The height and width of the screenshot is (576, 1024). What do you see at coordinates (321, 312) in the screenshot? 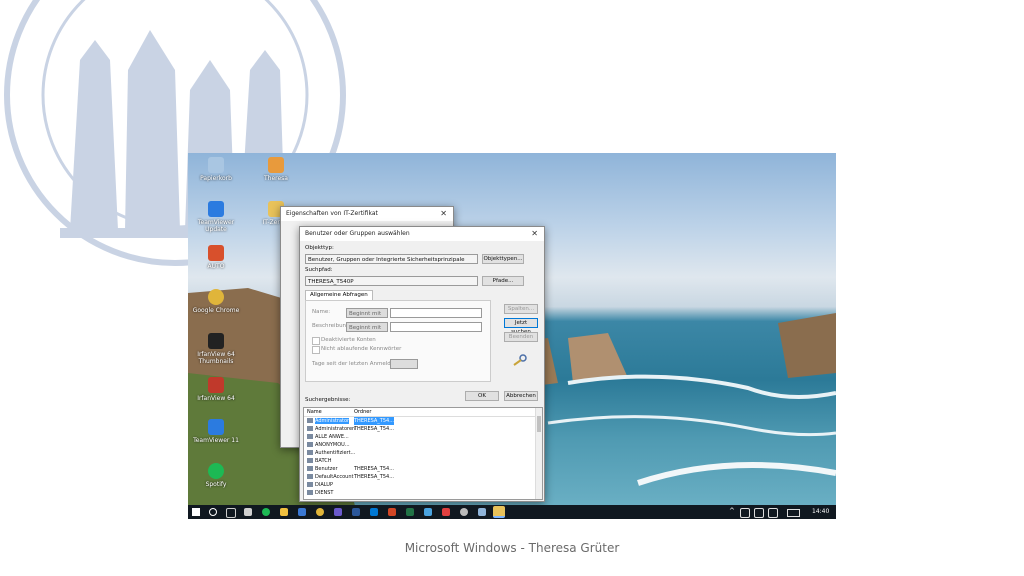
I see `name-label: Name:` at bounding box center [321, 312].